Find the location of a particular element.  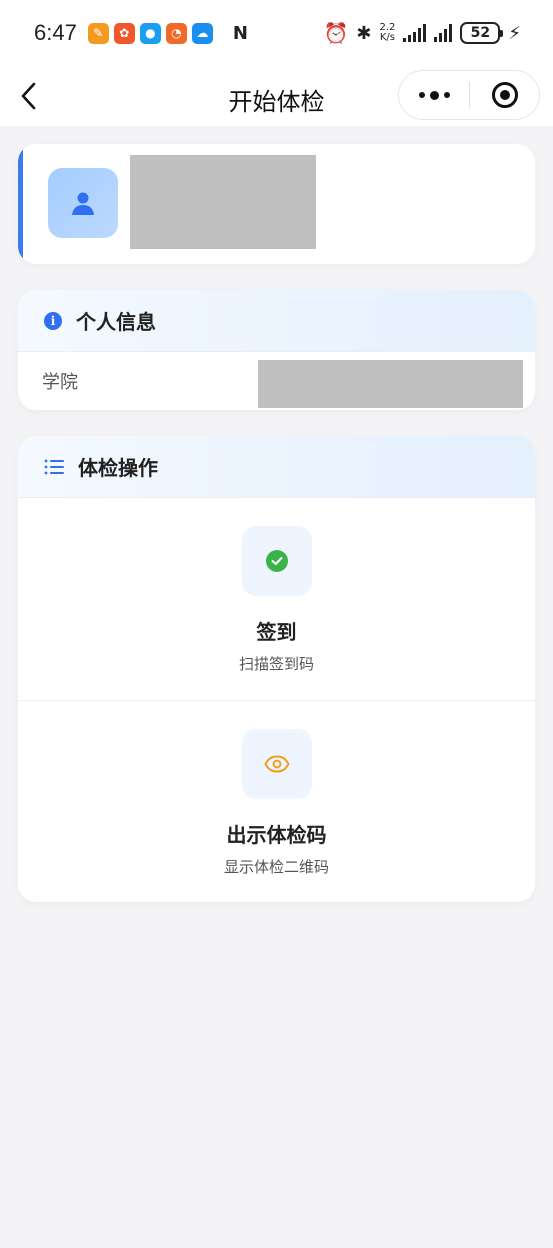

mini-program-capsule is located at coordinates (469, 95).